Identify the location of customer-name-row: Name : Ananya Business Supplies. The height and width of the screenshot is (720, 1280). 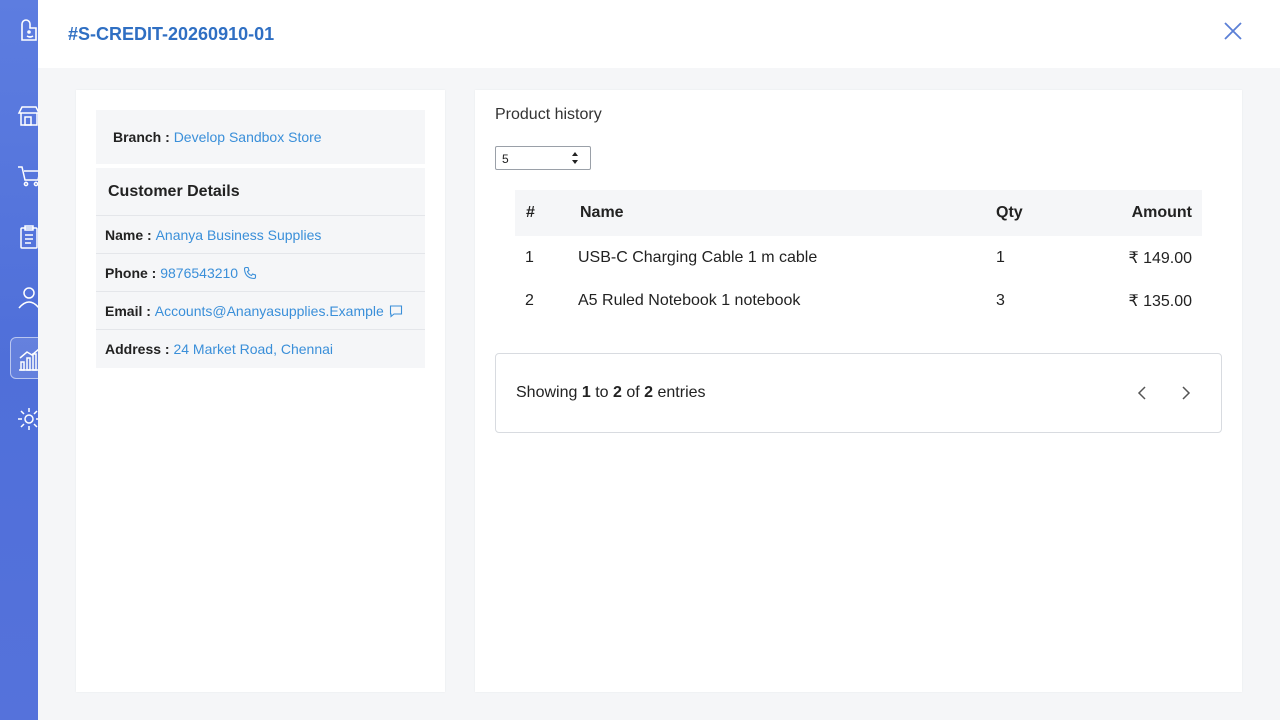
(260, 235).